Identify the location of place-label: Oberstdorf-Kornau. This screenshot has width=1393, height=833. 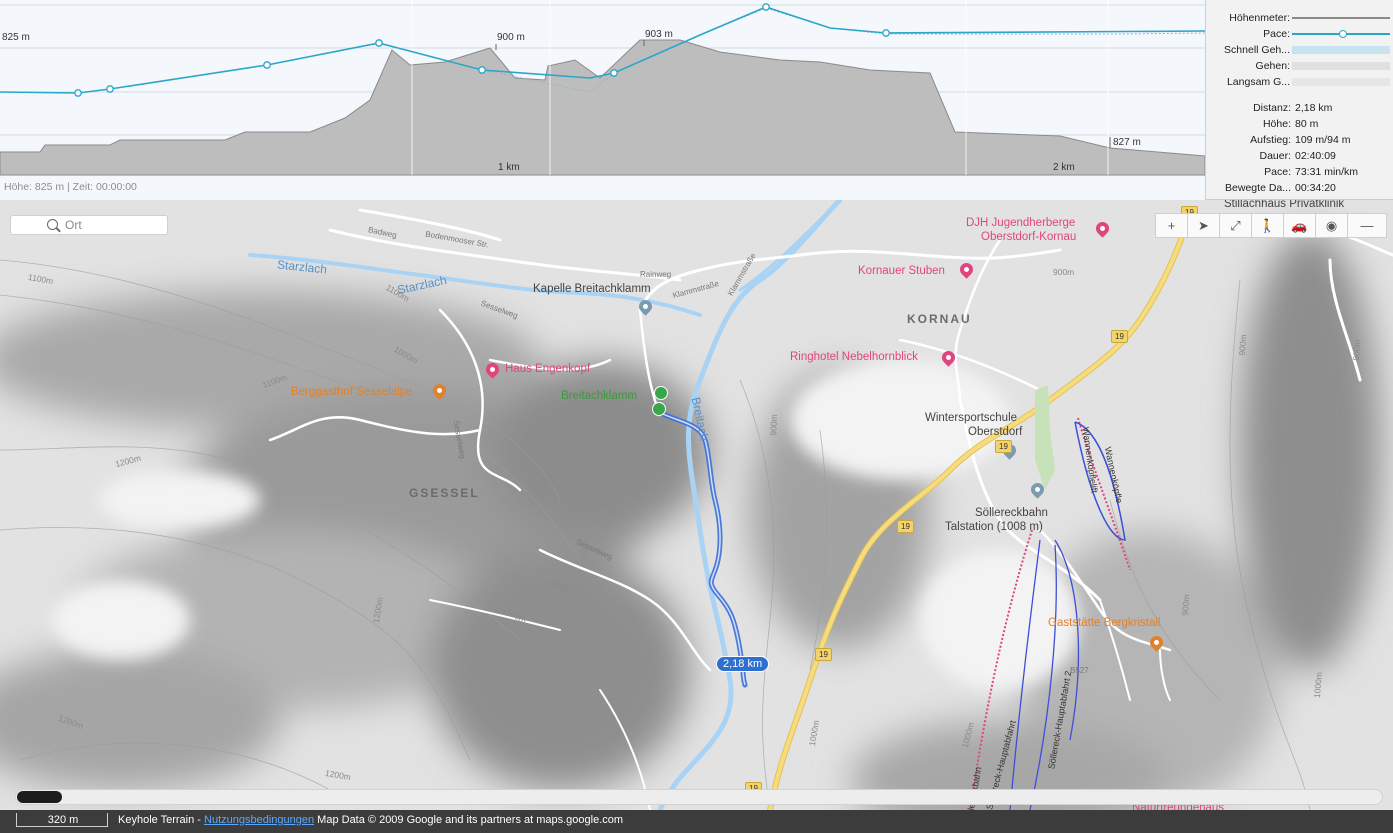
(1029, 237).